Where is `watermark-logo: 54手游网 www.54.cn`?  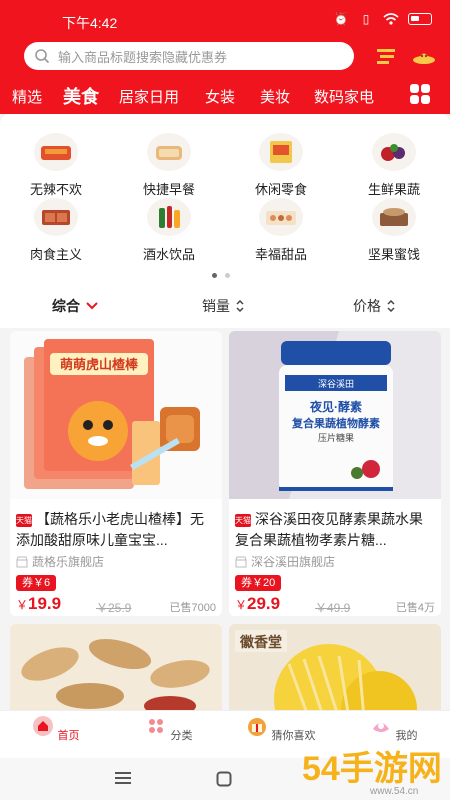
watermark-logo: 54手游网 www.54.cn is located at coordinates (372, 773).